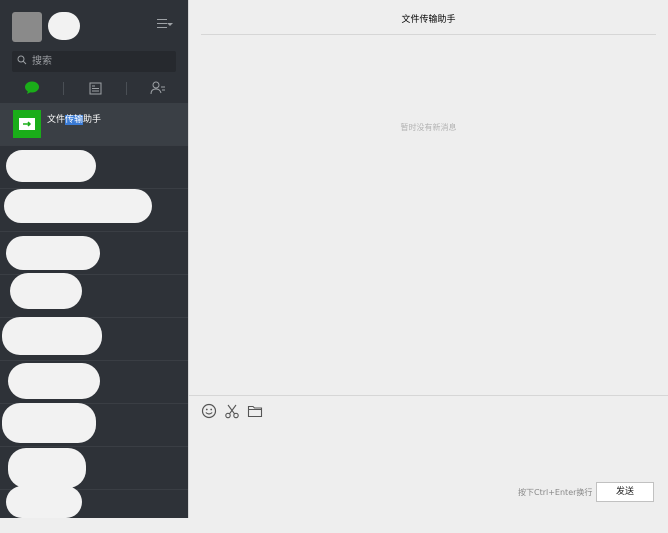 This screenshot has height=533, width=668. I want to click on chat-item-file-transfer: 文件传输助手, so click(94, 124).